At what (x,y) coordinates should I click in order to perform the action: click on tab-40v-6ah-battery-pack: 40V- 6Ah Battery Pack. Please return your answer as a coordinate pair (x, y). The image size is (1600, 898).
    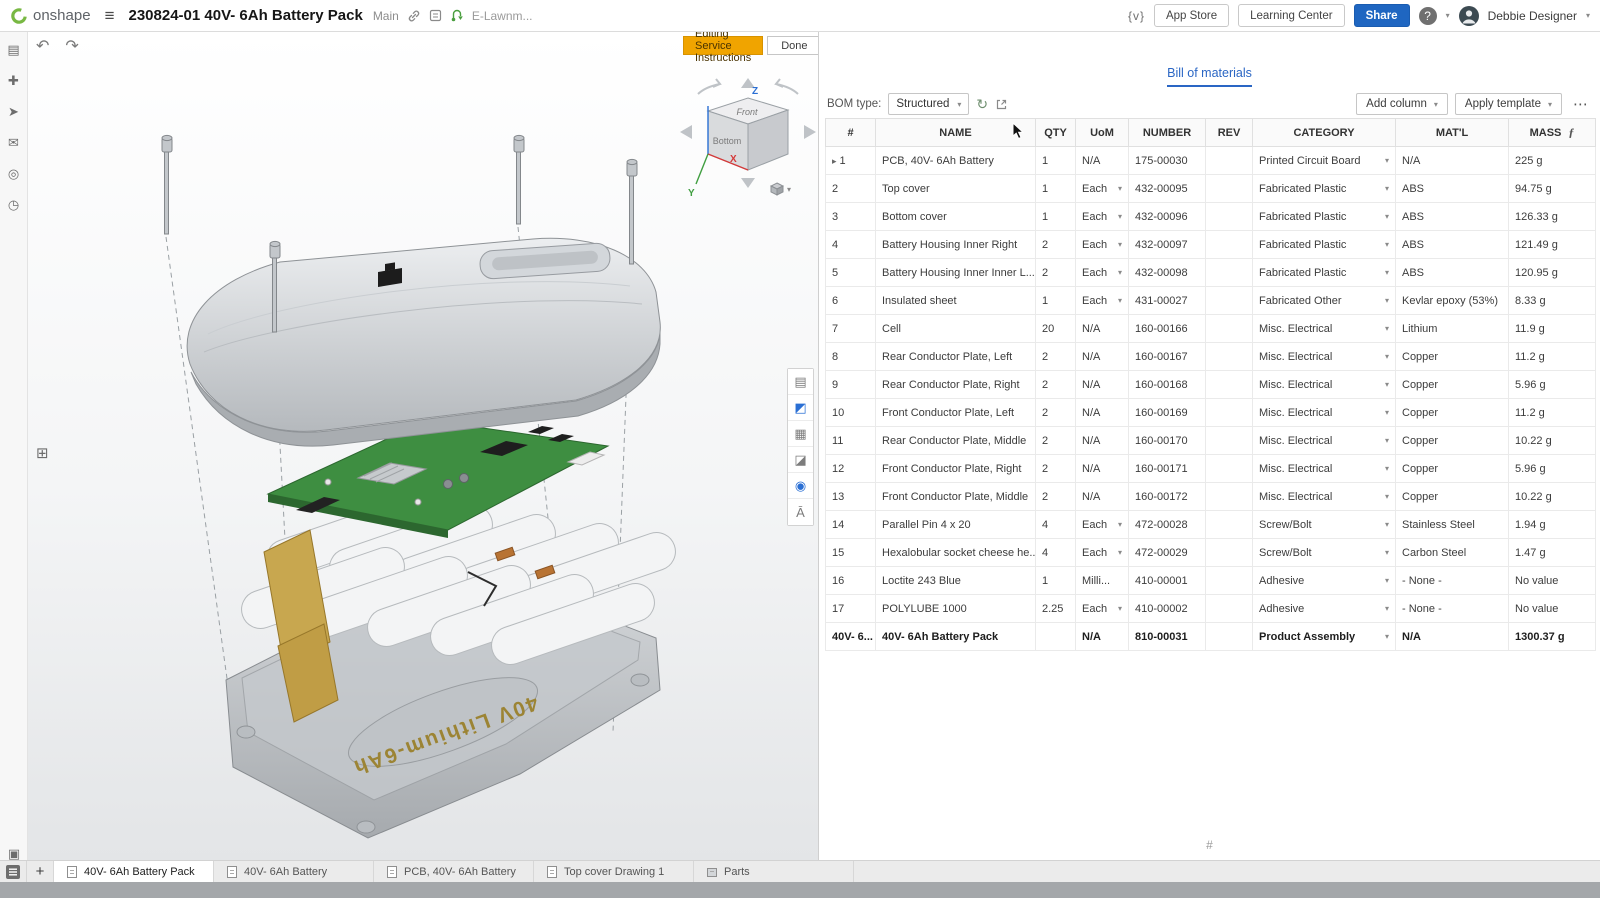
    Looking at the image, I should click on (134, 871).